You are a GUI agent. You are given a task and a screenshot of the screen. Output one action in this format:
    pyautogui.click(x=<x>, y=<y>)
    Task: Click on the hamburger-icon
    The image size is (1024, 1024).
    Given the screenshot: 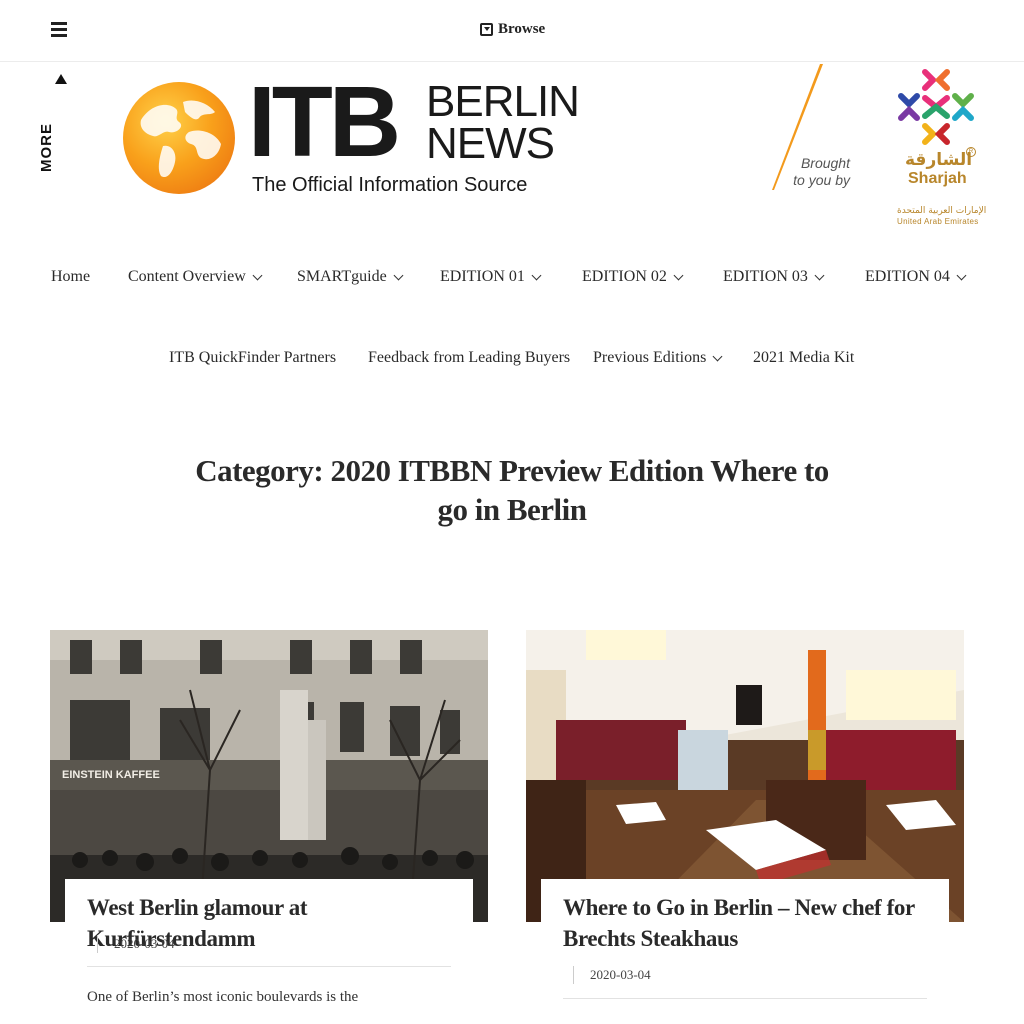 What is the action you would take?
    pyautogui.click(x=59, y=29)
    